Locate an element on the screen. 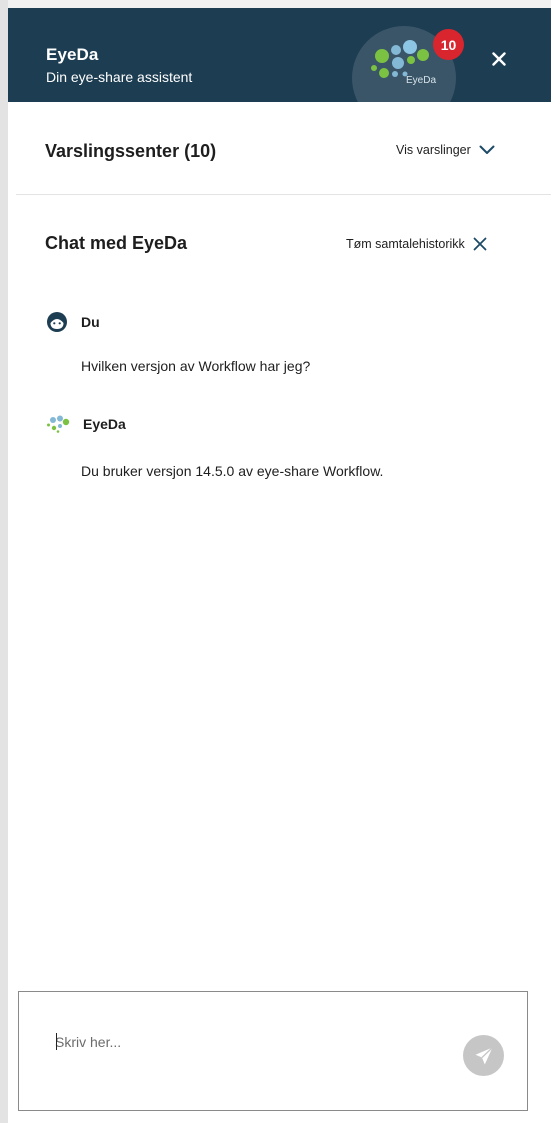  show-notifications-label: Vis varslinger is located at coordinates (433, 150).